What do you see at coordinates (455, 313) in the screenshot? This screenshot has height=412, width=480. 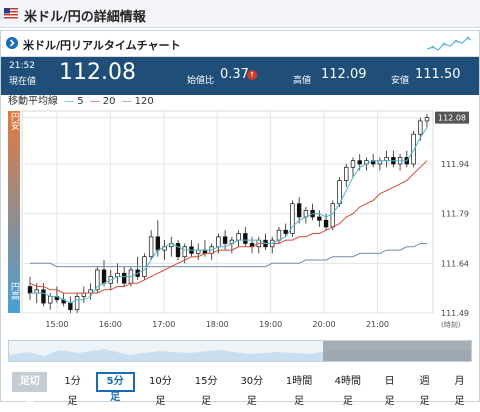 I see `y-tick-label-4: 111.49` at bounding box center [455, 313].